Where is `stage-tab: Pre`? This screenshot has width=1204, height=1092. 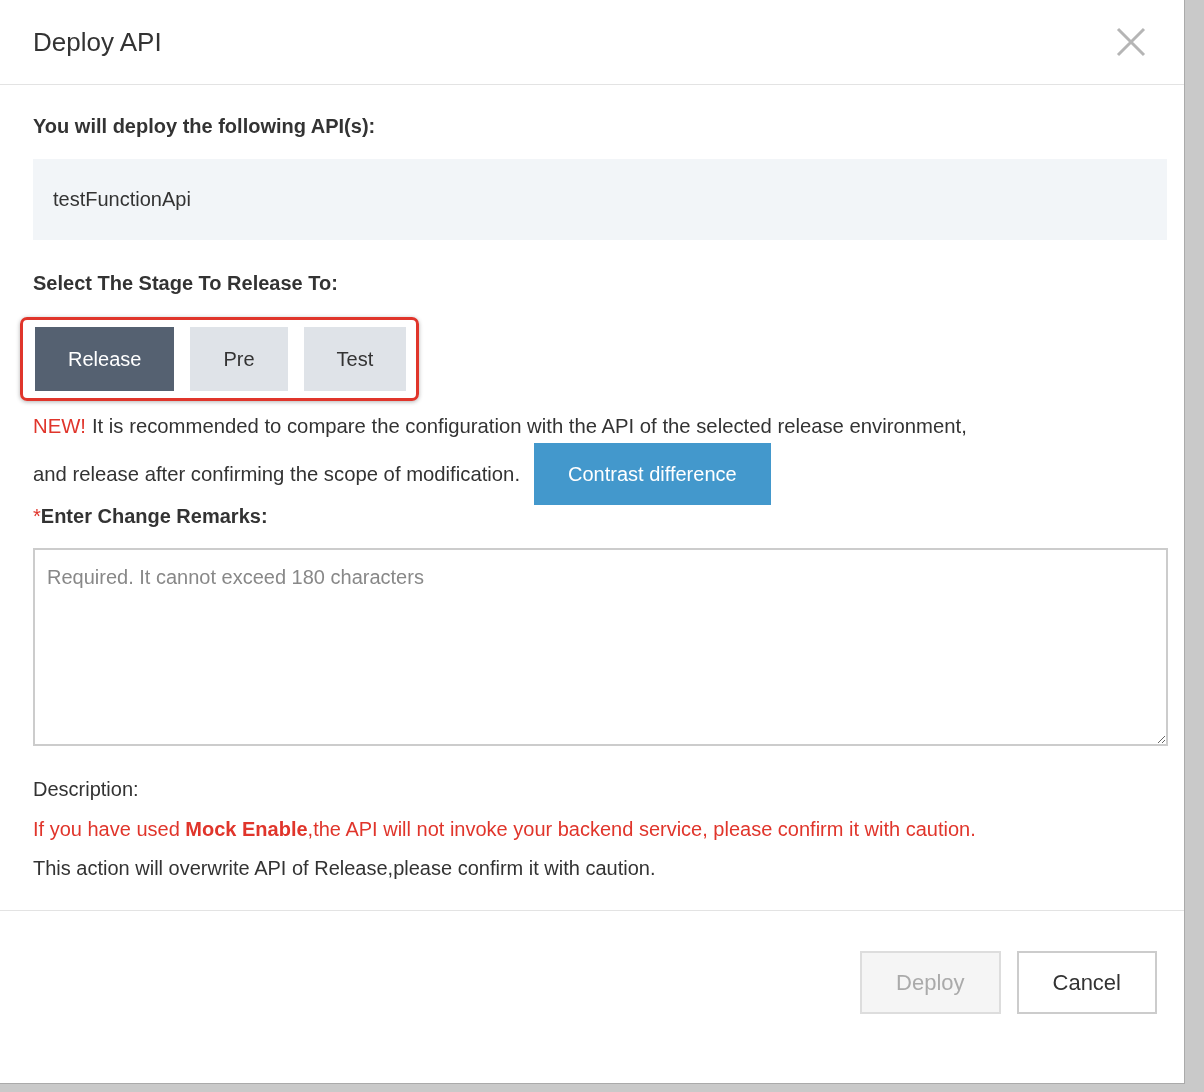 stage-tab: Pre is located at coordinates (239, 359).